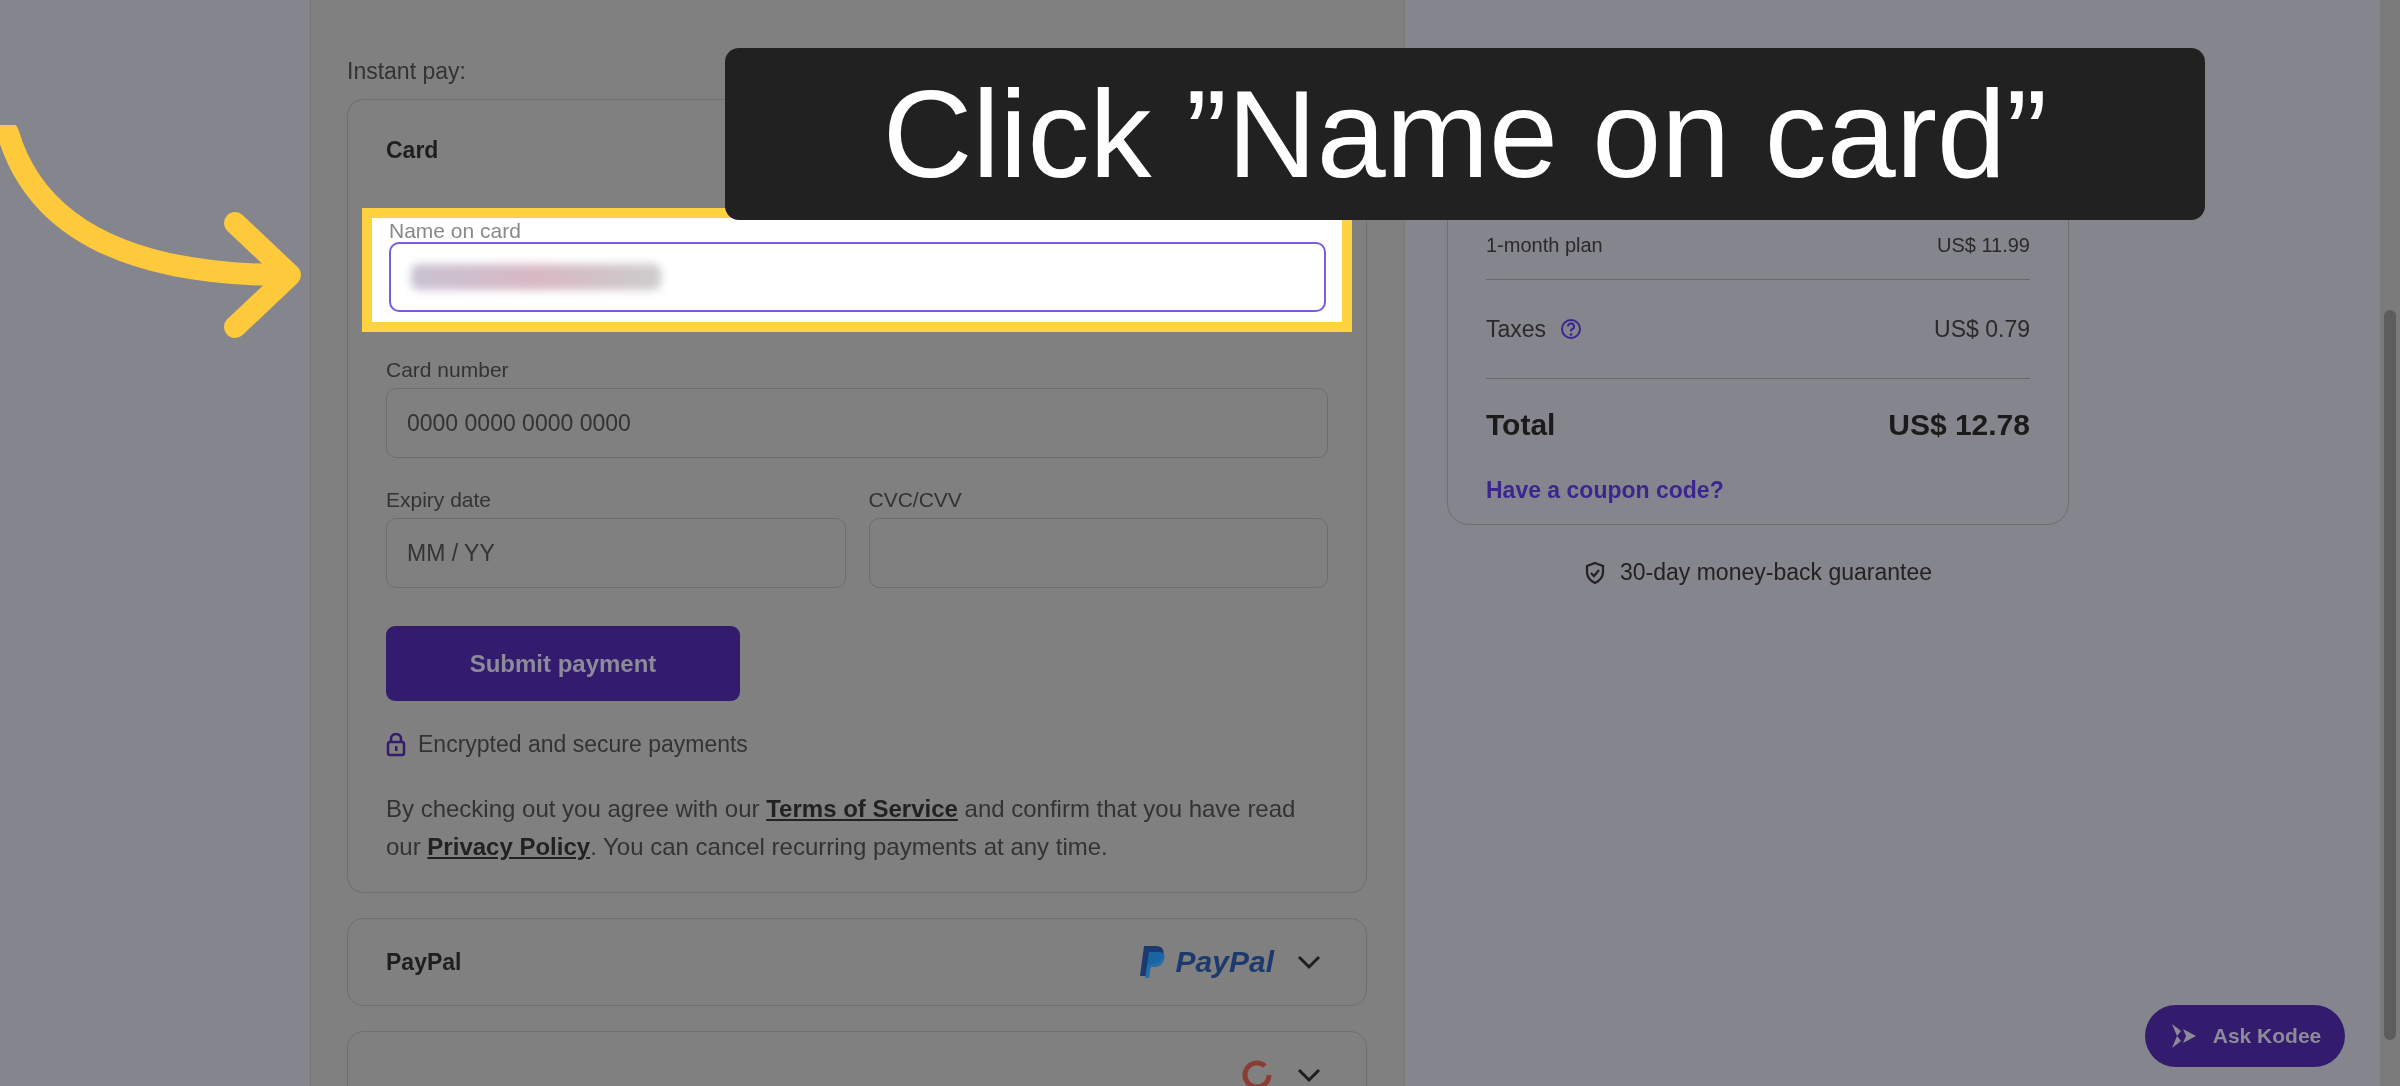  What do you see at coordinates (455, 231) in the screenshot?
I see `field-label: Name on card` at bounding box center [455, 231].